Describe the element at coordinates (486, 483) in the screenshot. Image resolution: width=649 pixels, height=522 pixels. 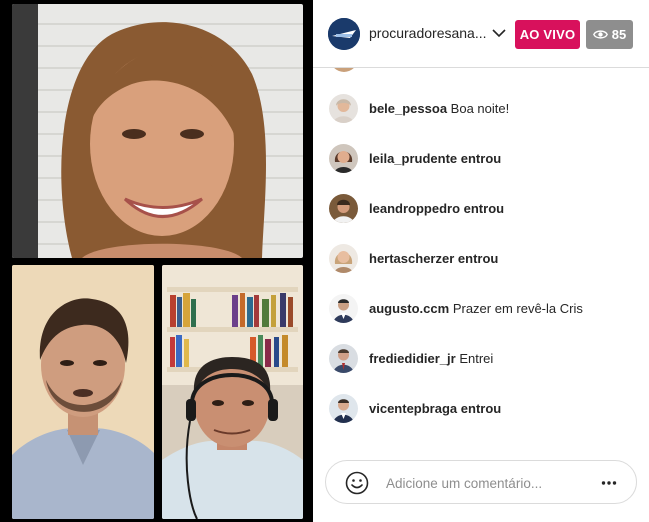
I see `comment-input` at that location.